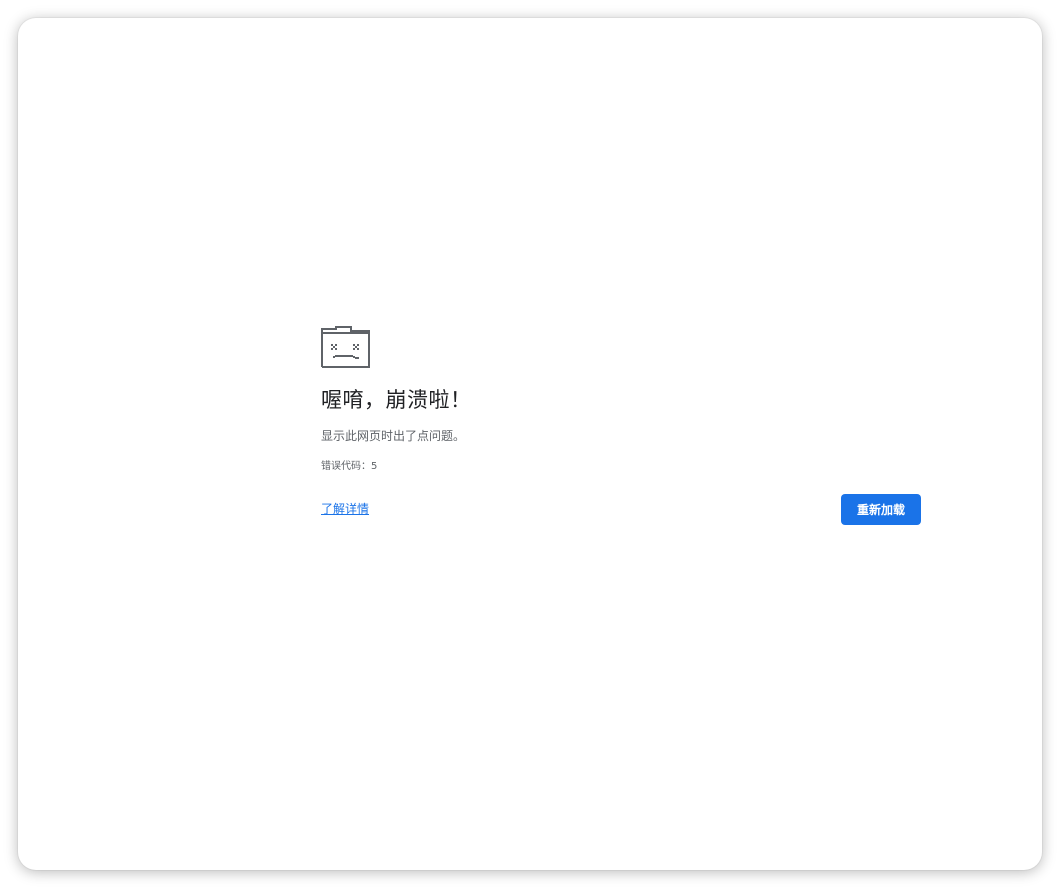 The image size is (1060, 888). I want to click on reload-button: 重新加载, so click(881, 509).